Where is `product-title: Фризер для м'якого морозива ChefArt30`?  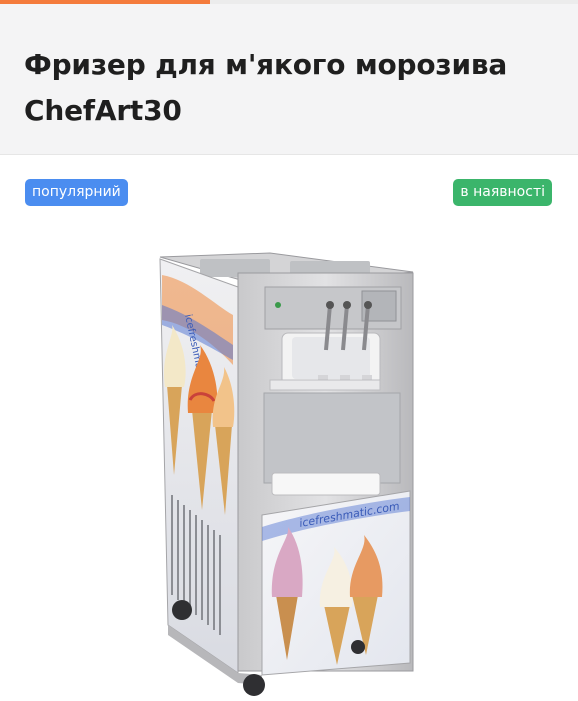 product-title: Фризер для м'якого морозива ChefArt30 is located at coordinates (266, 87).